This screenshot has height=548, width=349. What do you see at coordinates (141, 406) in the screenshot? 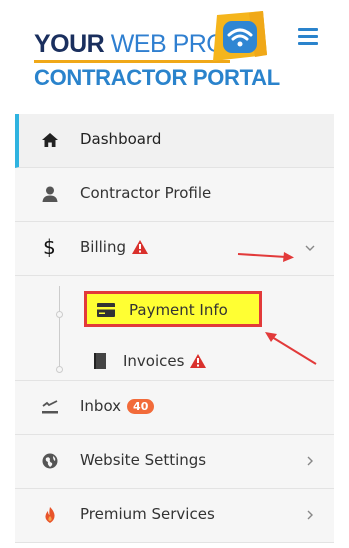
I see `inbox-count-badge: 40` at bounding box center [141, 406].